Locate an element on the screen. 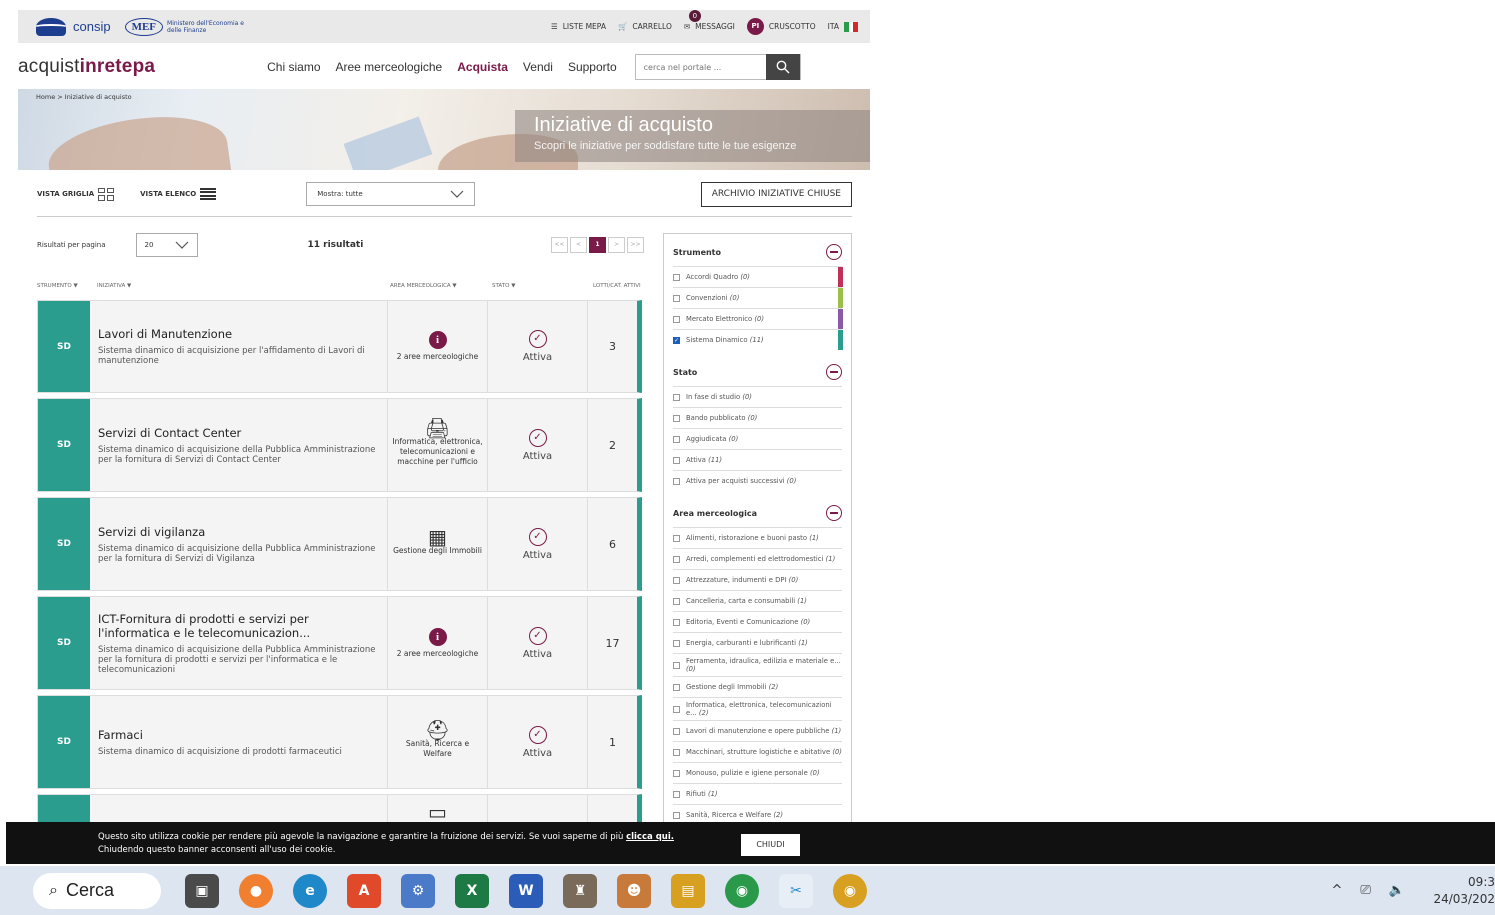 This screenshot has width=1495, height=915. filter-item: Monouso, pulizie e igiene personale (0) is located at coordinates (757, 772).